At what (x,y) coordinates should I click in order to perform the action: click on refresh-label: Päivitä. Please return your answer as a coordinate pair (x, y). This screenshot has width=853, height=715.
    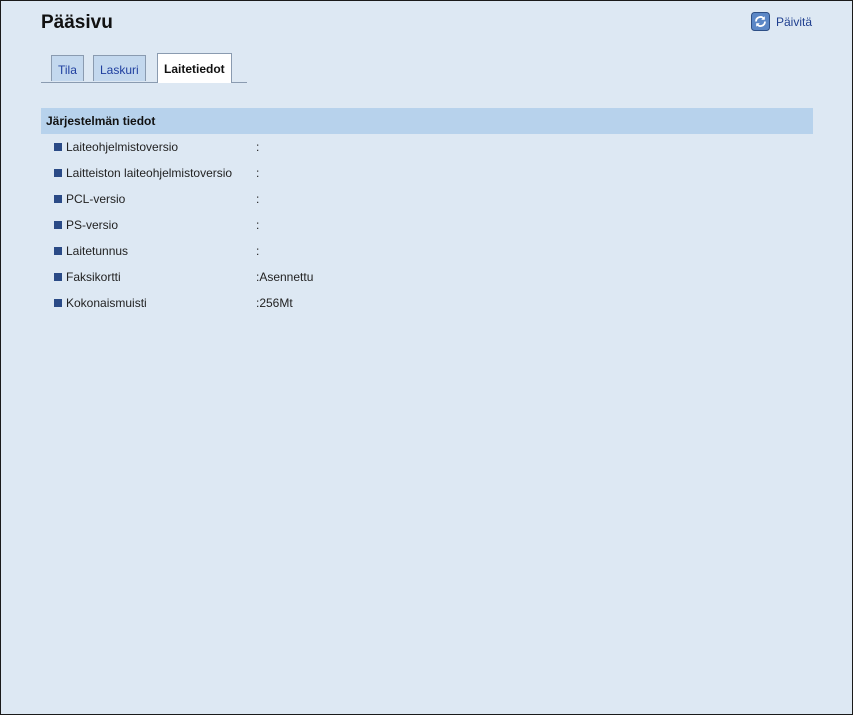
    Looking at the image, I should click on (793, 21).